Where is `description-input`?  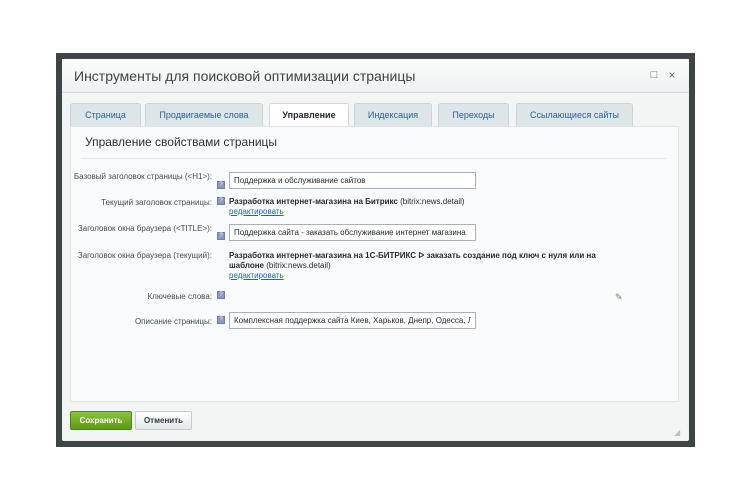
description-input is located at coordinates (352, 320).